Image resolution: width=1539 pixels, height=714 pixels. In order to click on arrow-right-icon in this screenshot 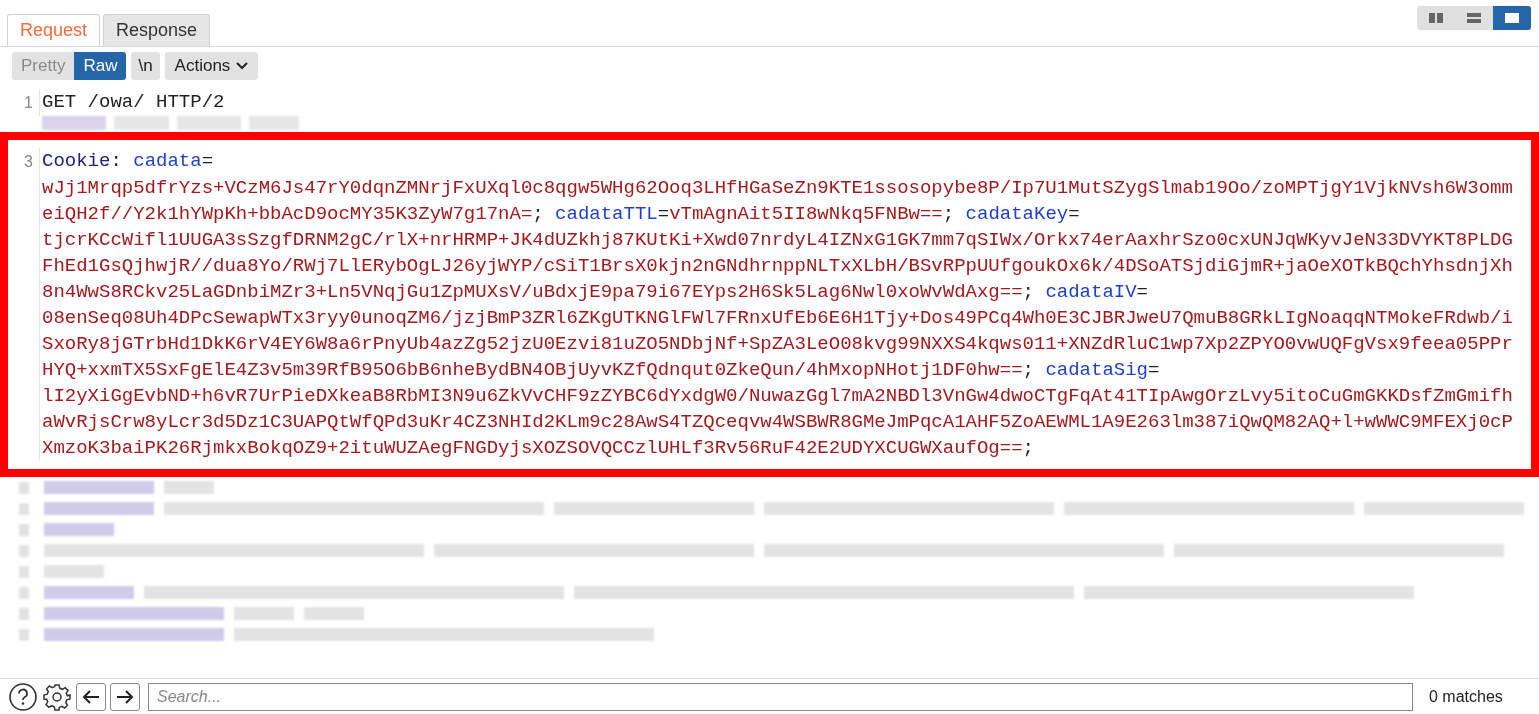, I will do `click(125, 696)`.